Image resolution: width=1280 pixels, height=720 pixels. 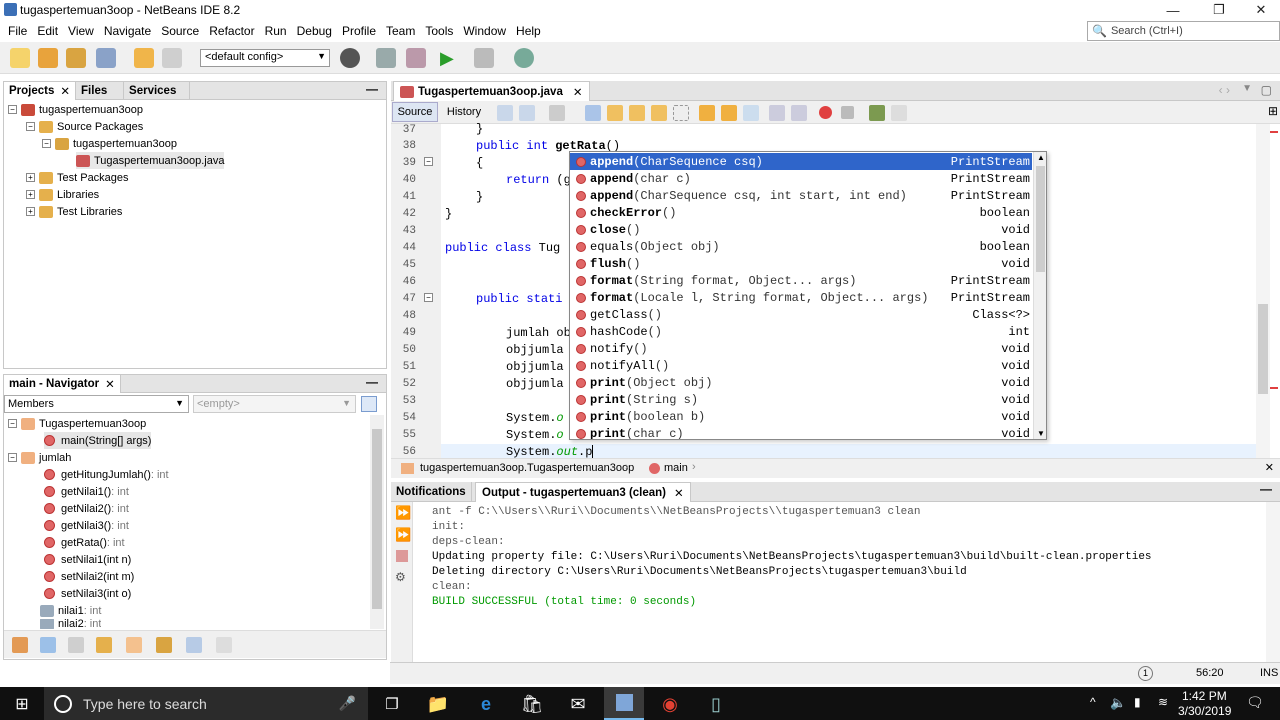 What do you see at coordinates (439, 31) in the screenshot?
I see `menu-tools: Tools` at bounding box center [439, 31].